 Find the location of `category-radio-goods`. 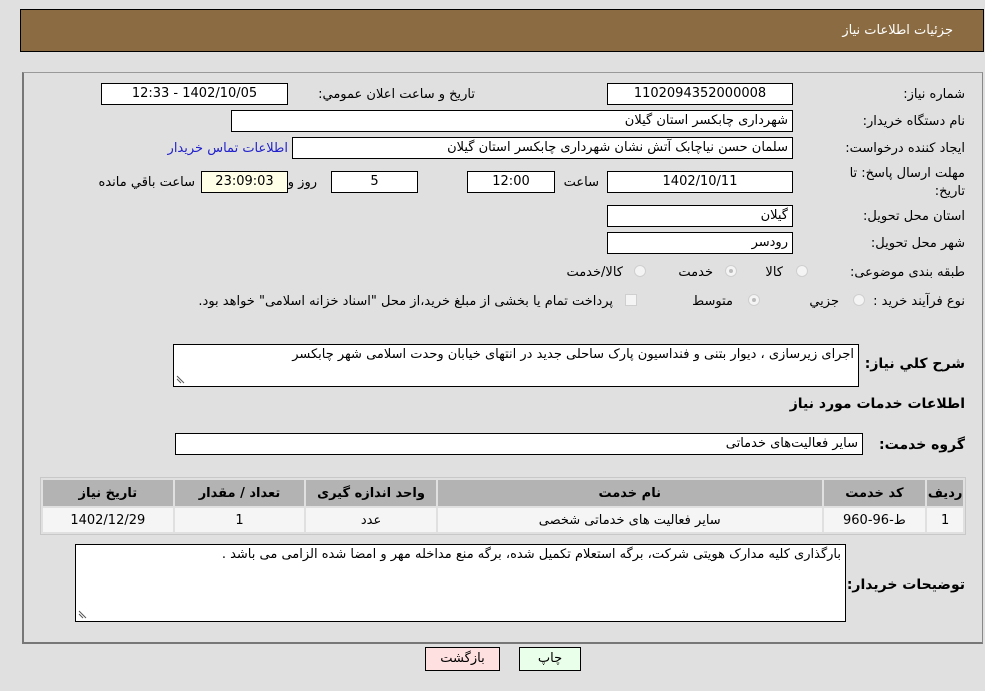

category-radio-goods is located at coordinates (802, 271).